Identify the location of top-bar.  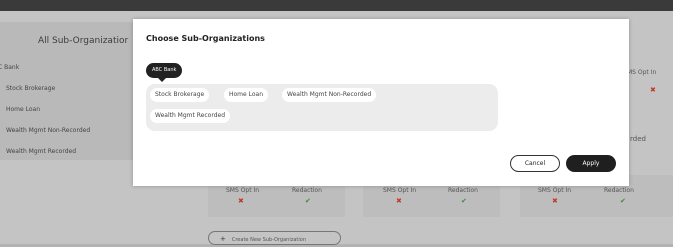
(336, 5).